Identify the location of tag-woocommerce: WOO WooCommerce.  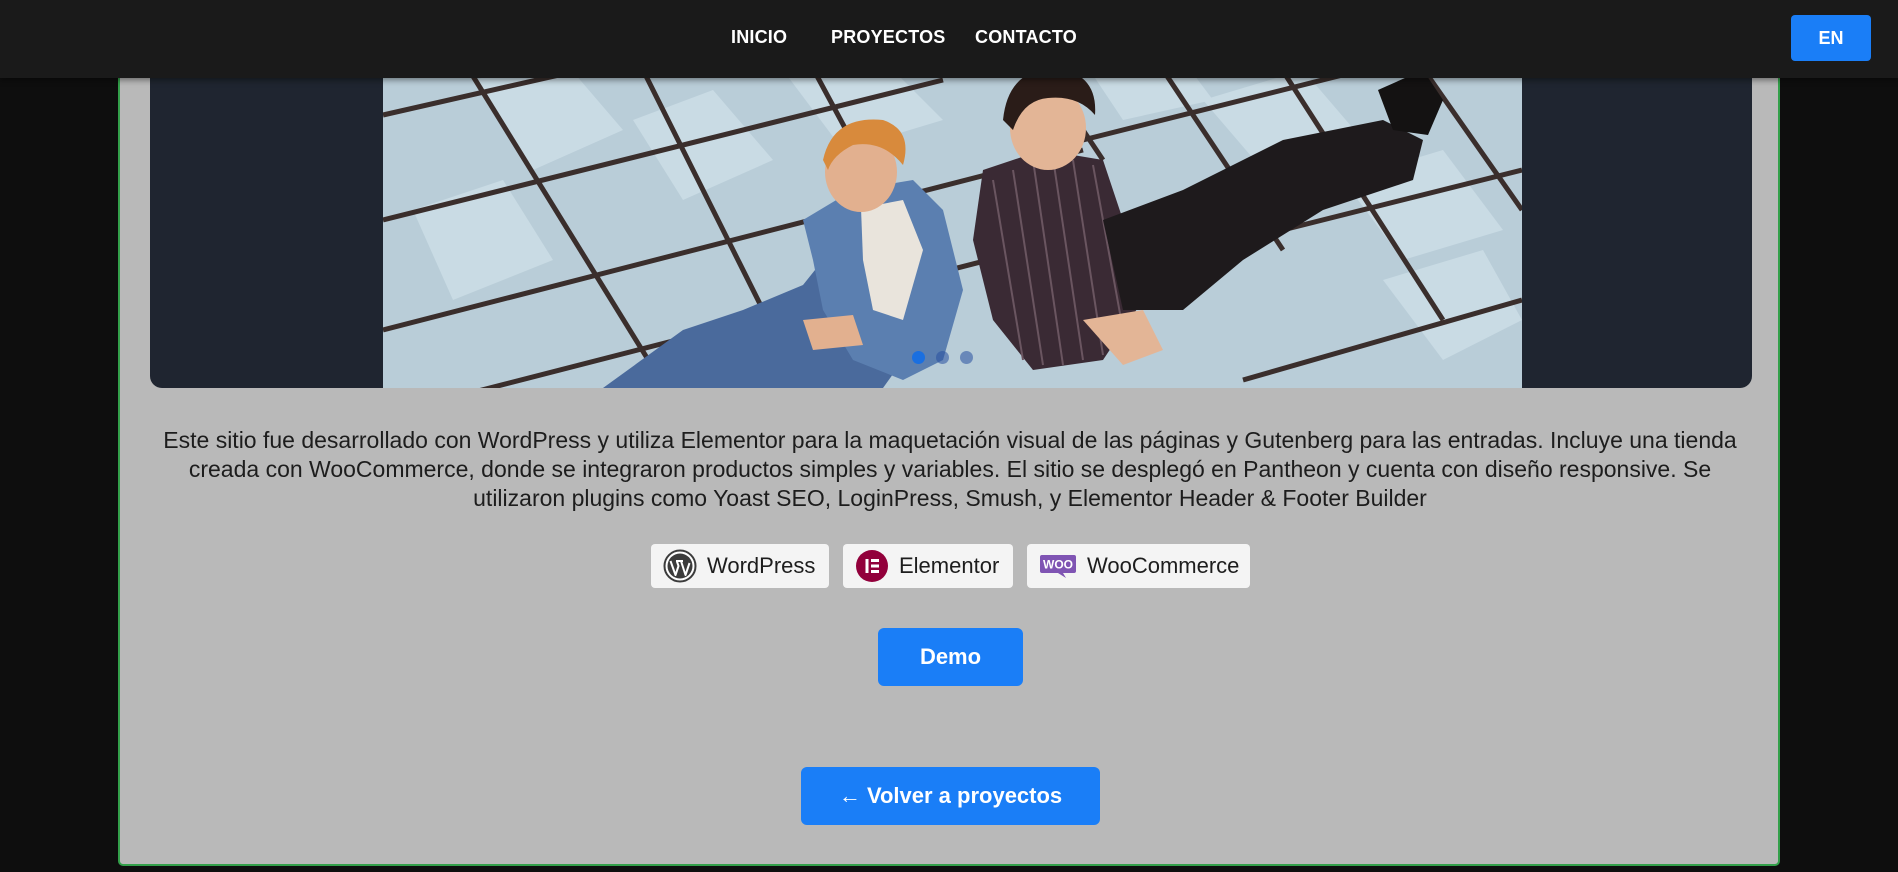
(1138, 566).